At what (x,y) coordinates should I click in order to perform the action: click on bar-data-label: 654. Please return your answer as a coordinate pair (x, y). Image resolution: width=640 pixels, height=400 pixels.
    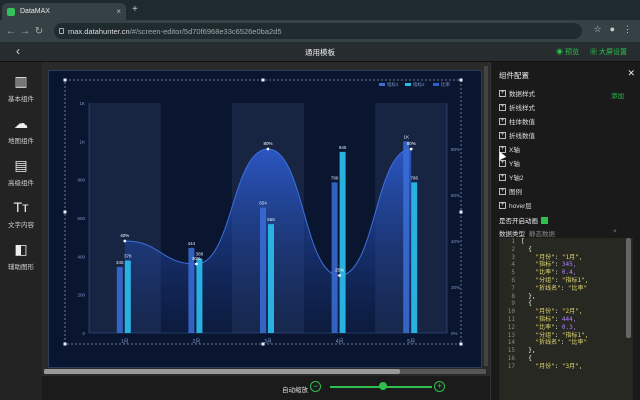
    Looking at the image, I should click on (263, 203).